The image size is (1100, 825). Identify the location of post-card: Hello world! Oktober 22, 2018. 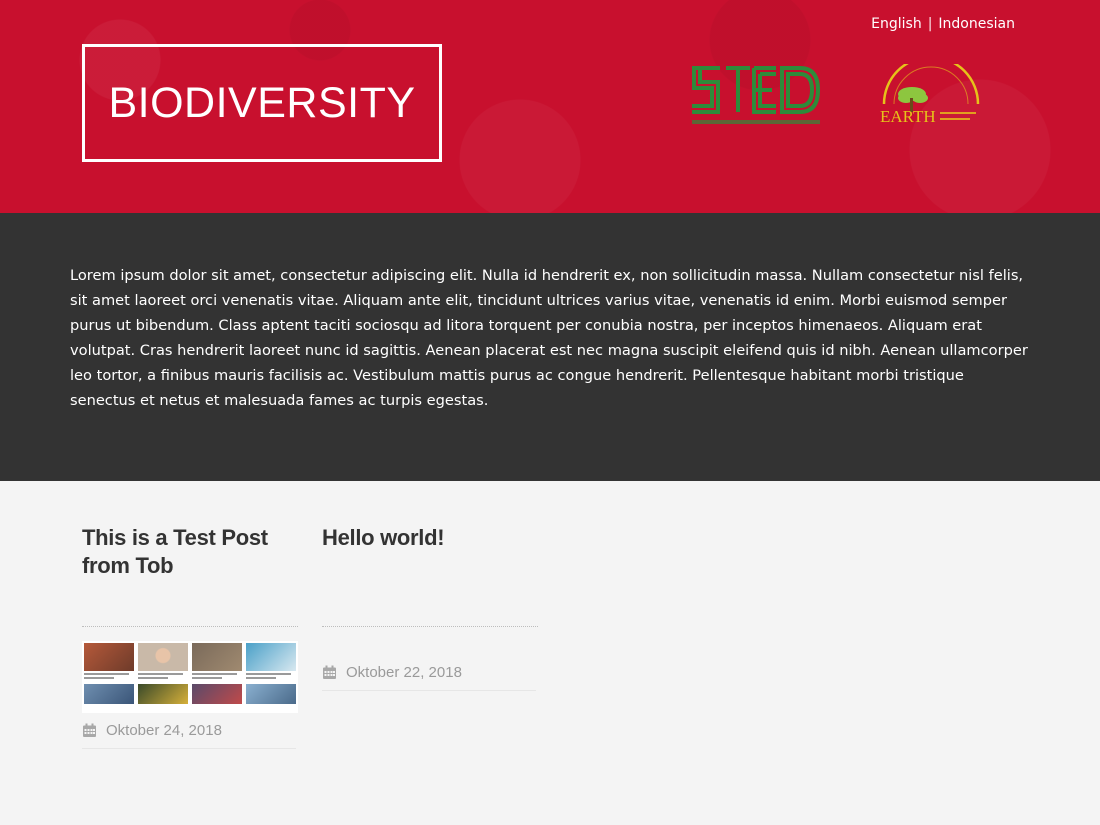
(430, 607).